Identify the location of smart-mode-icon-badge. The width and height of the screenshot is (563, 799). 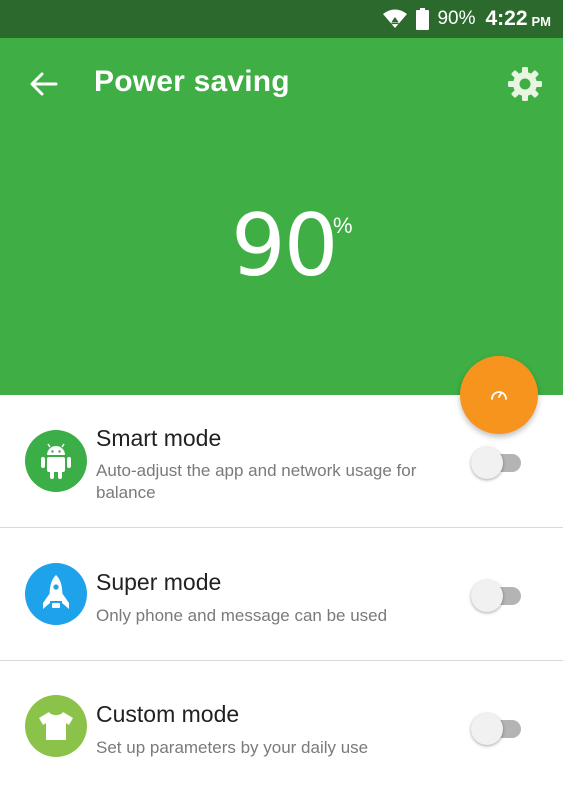
(56, 461).